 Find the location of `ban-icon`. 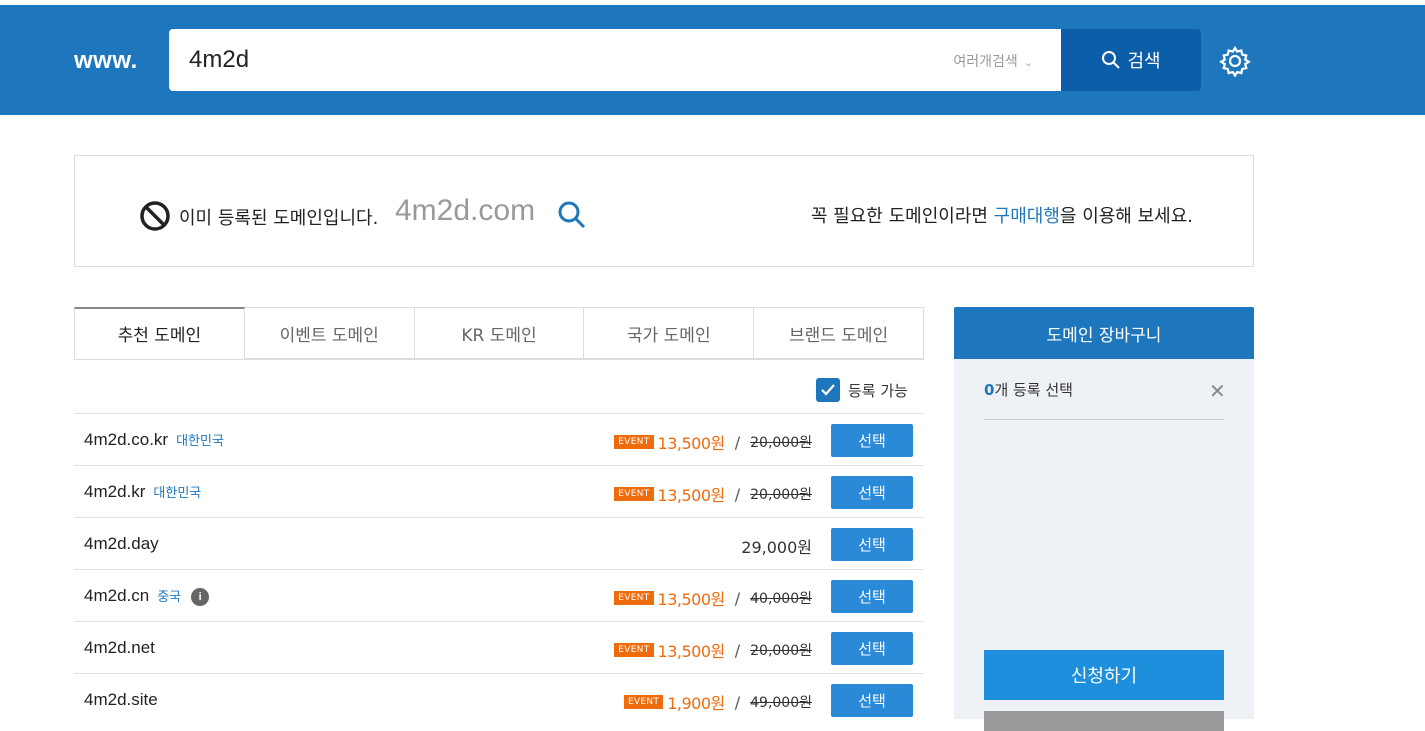

ban-icon is located at coordinates (155, 216).